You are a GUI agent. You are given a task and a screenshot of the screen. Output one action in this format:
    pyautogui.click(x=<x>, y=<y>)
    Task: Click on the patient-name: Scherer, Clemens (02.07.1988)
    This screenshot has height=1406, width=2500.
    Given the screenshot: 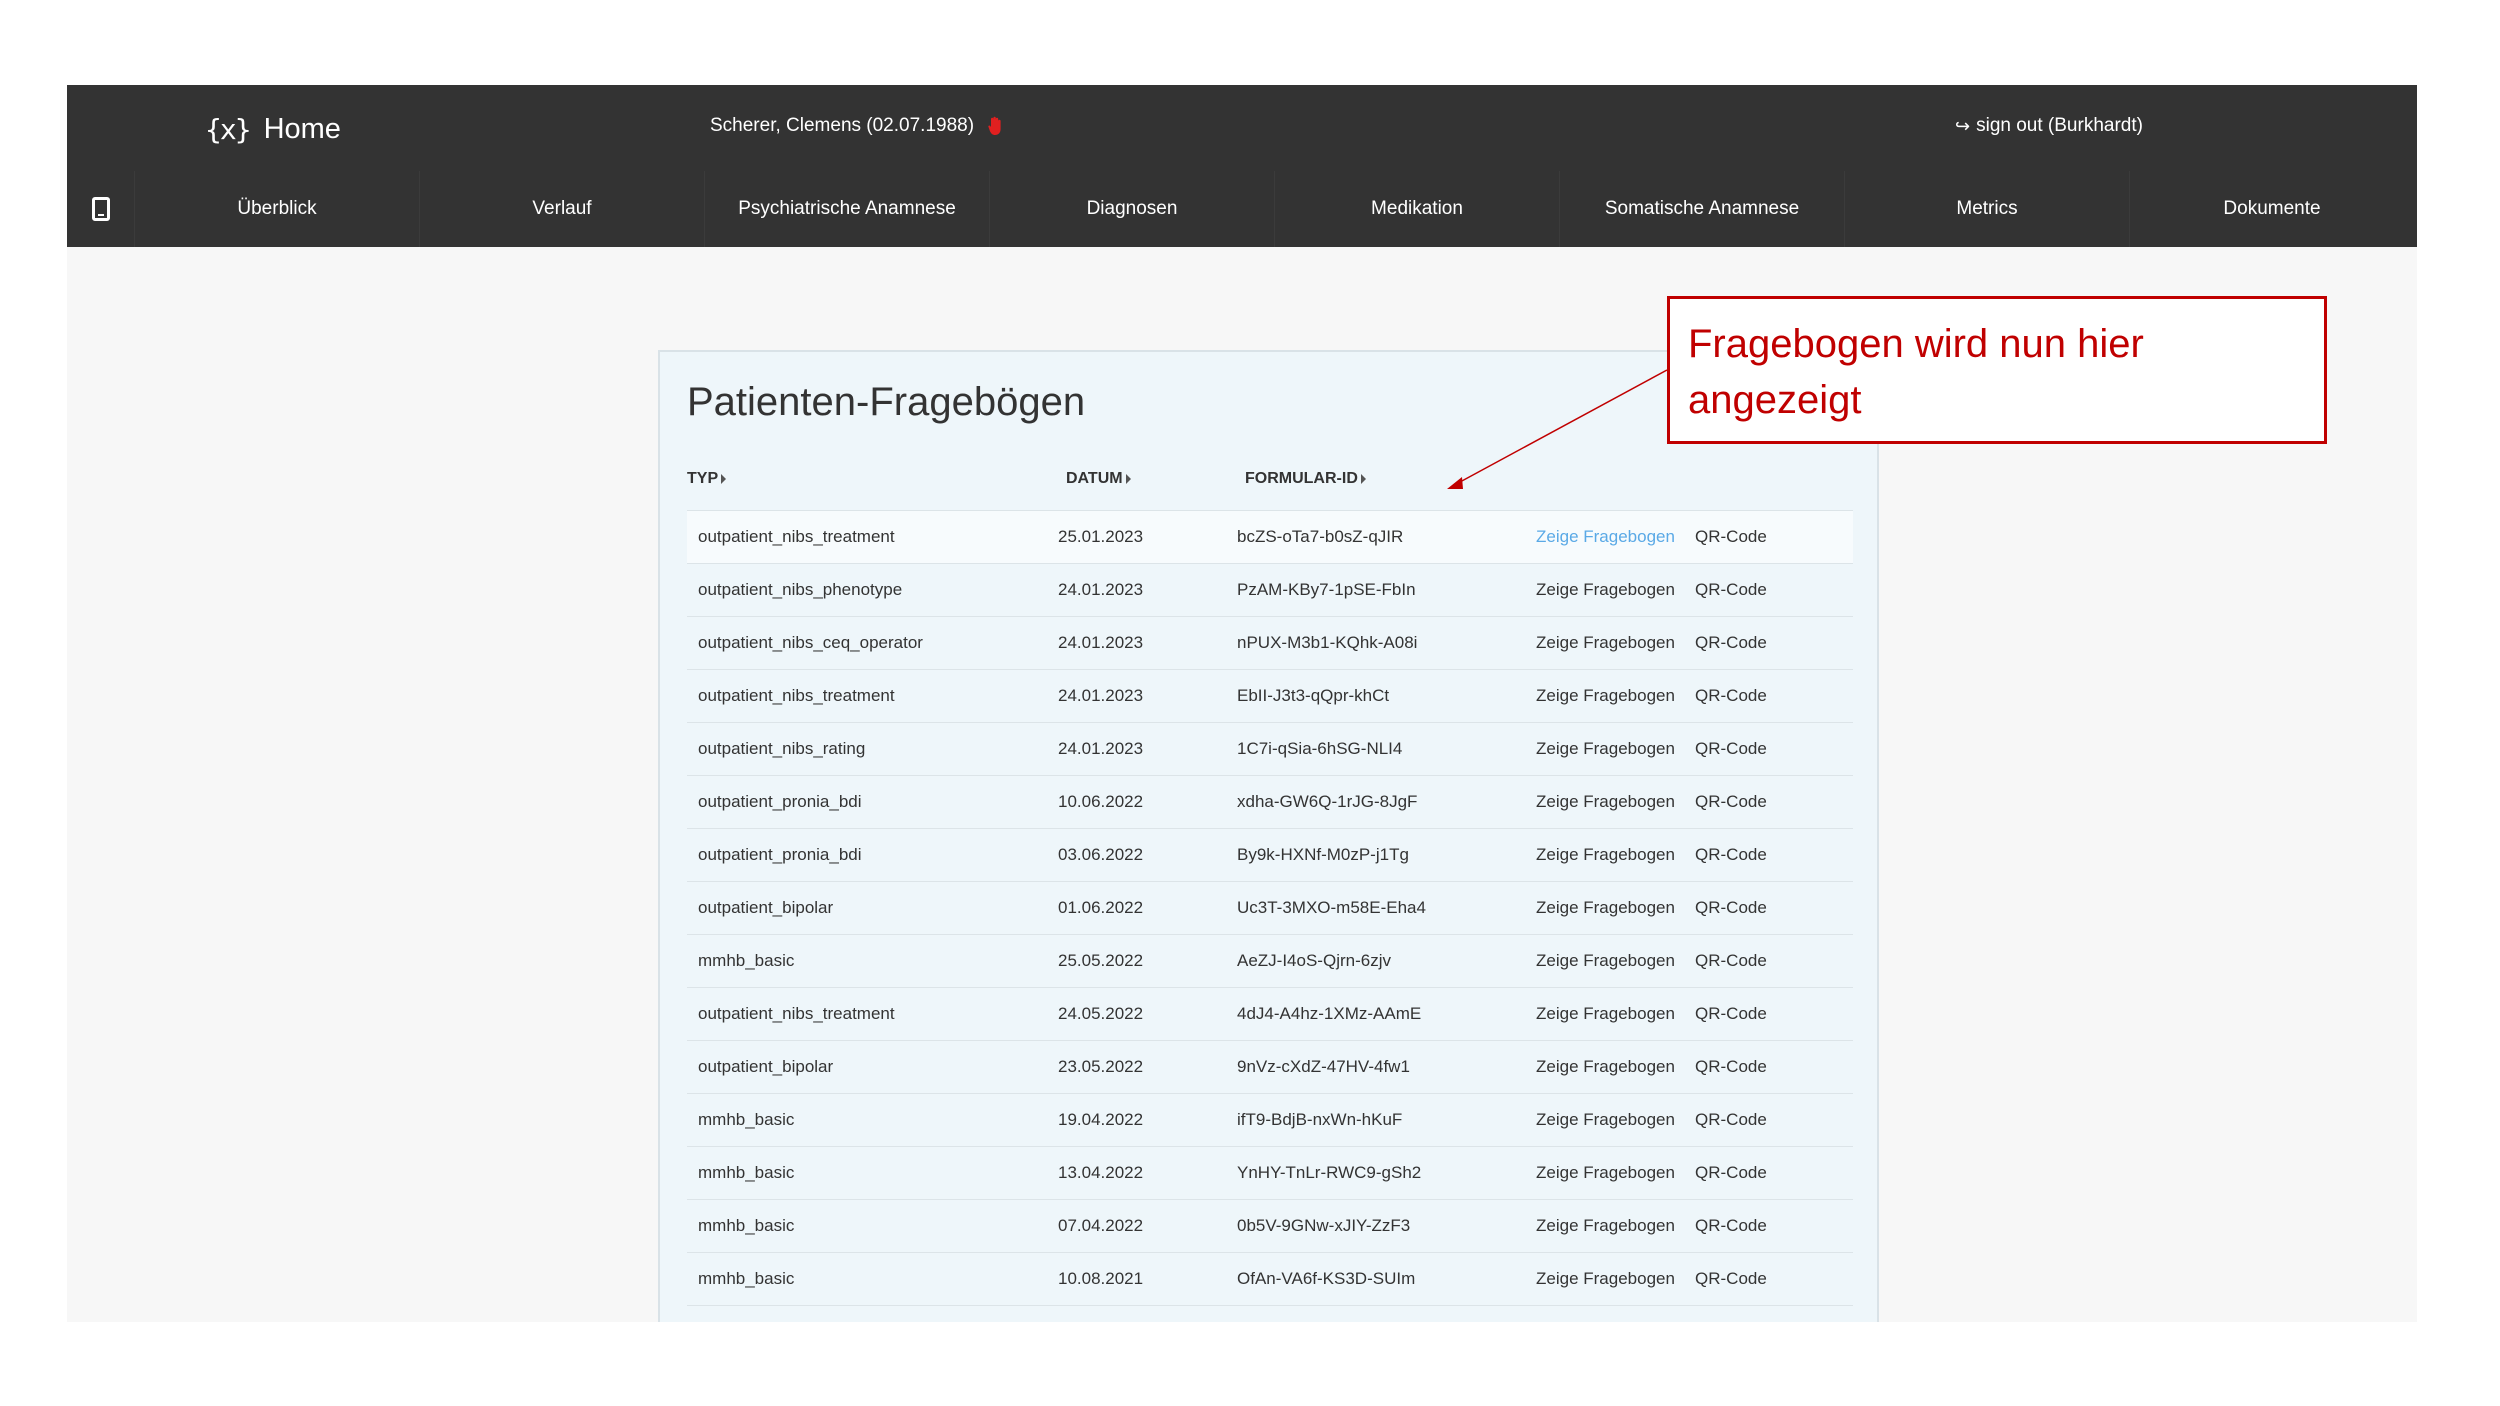 What is the action you would take?
    pyautogui.click(x=842, y=125)
    